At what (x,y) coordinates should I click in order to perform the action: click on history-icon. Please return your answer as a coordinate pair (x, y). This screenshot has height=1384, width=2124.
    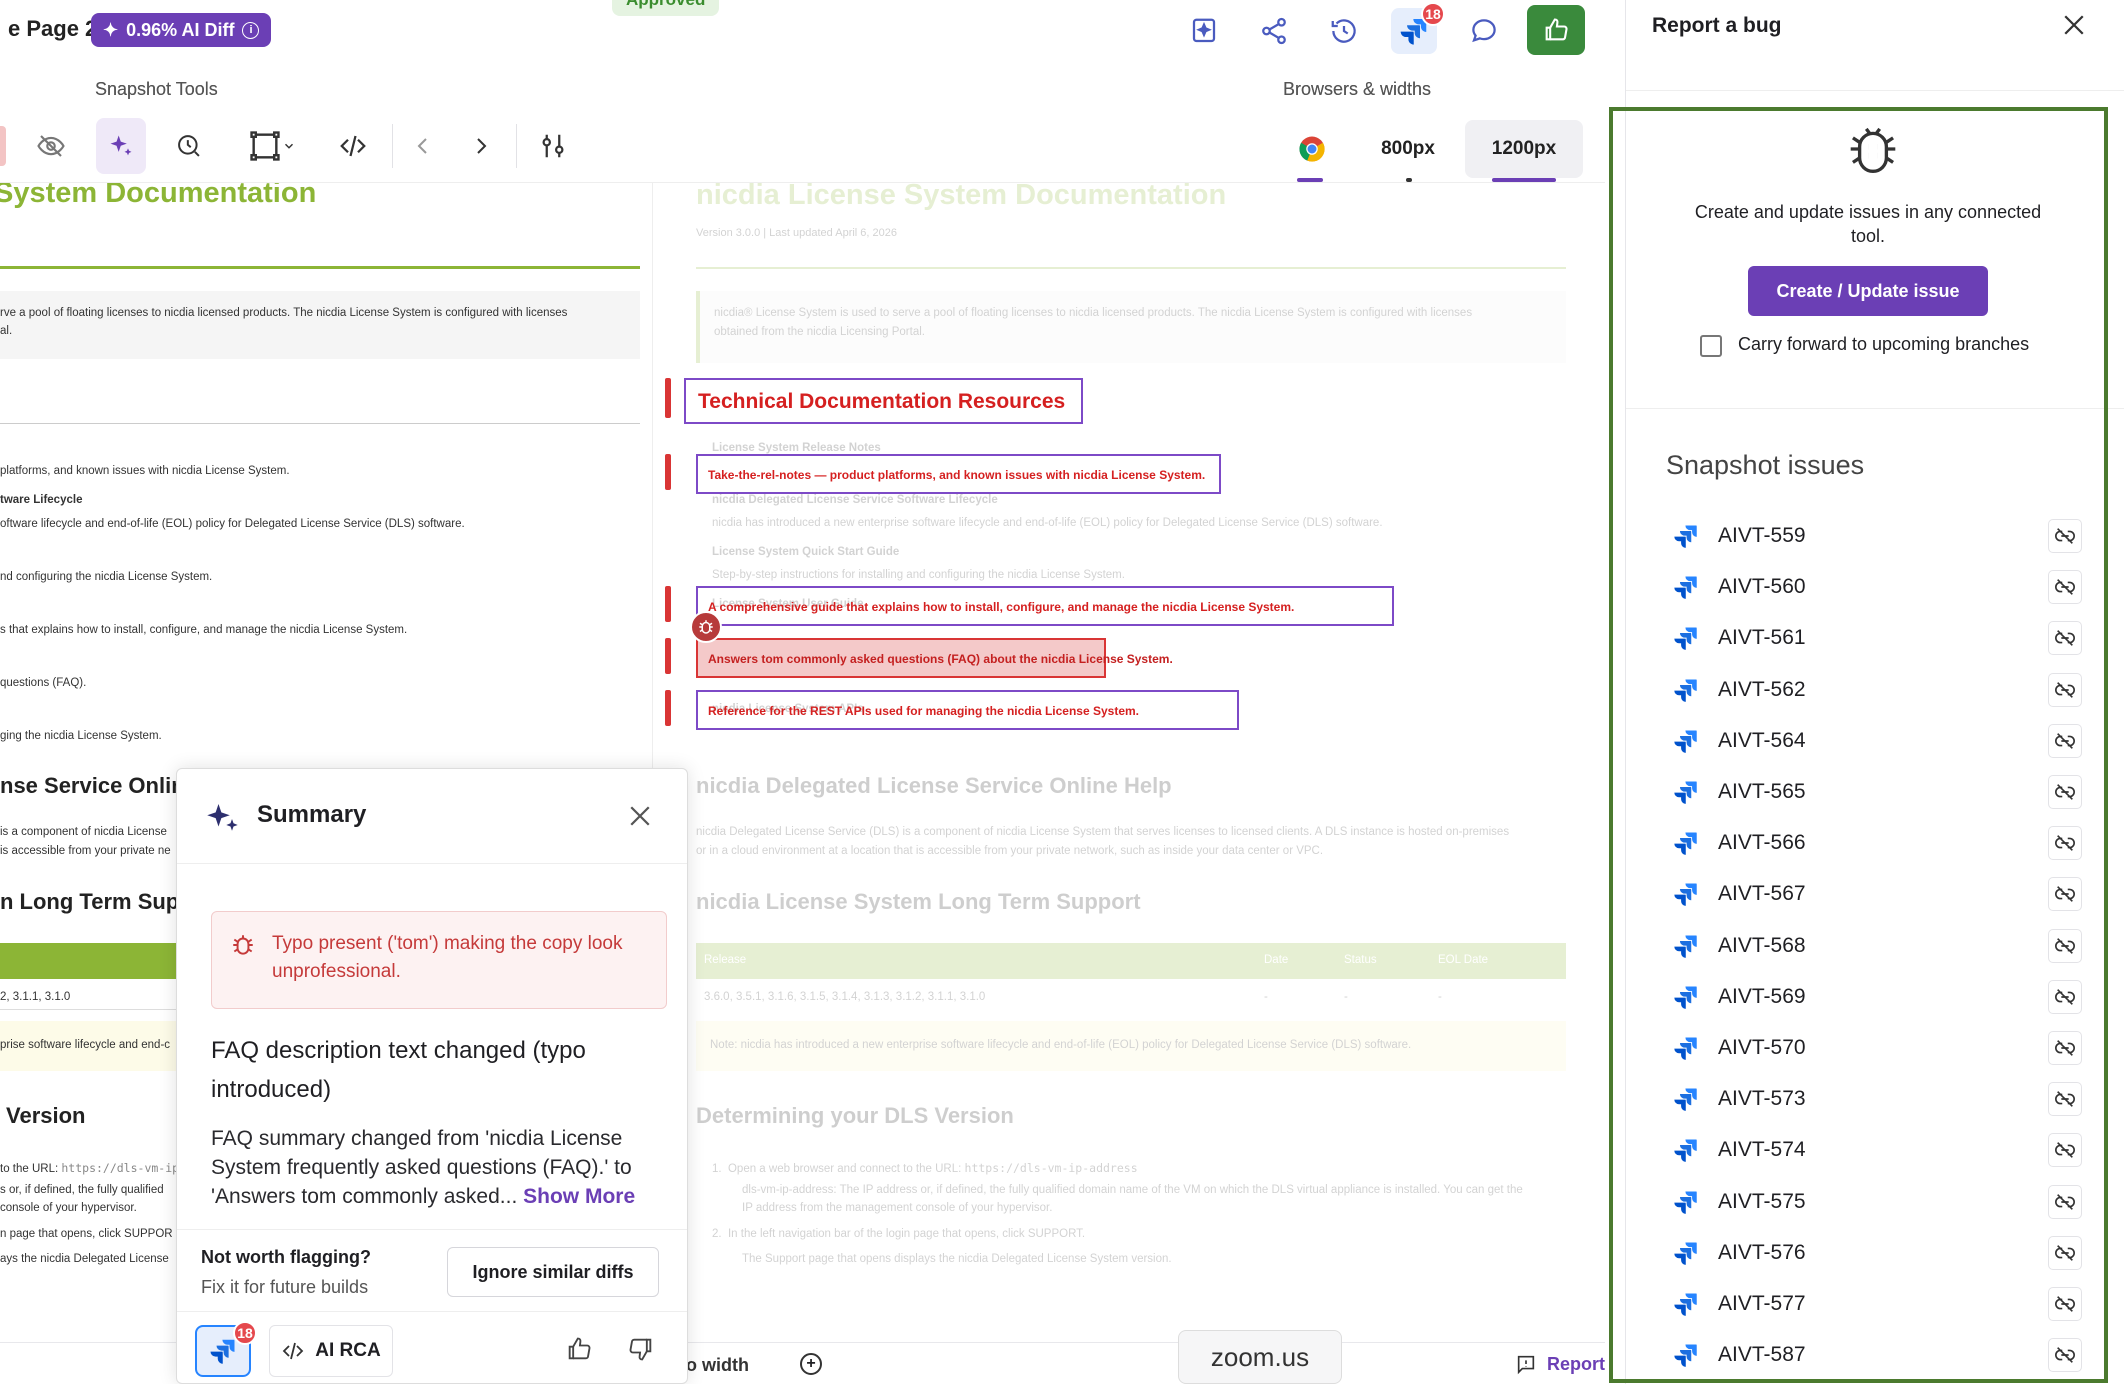
    Looking at the image, I should click on (1343, 31).